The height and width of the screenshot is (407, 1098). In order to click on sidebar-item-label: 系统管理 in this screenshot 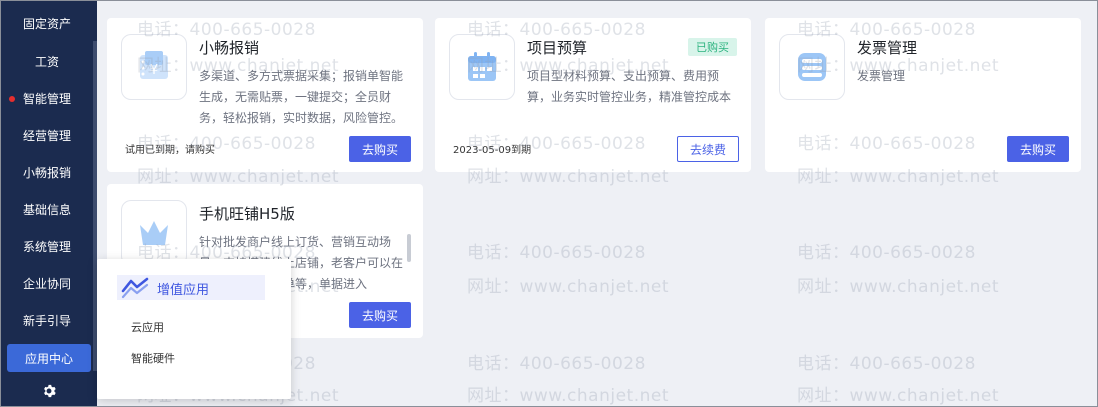, I will do `click(46, 247)`.